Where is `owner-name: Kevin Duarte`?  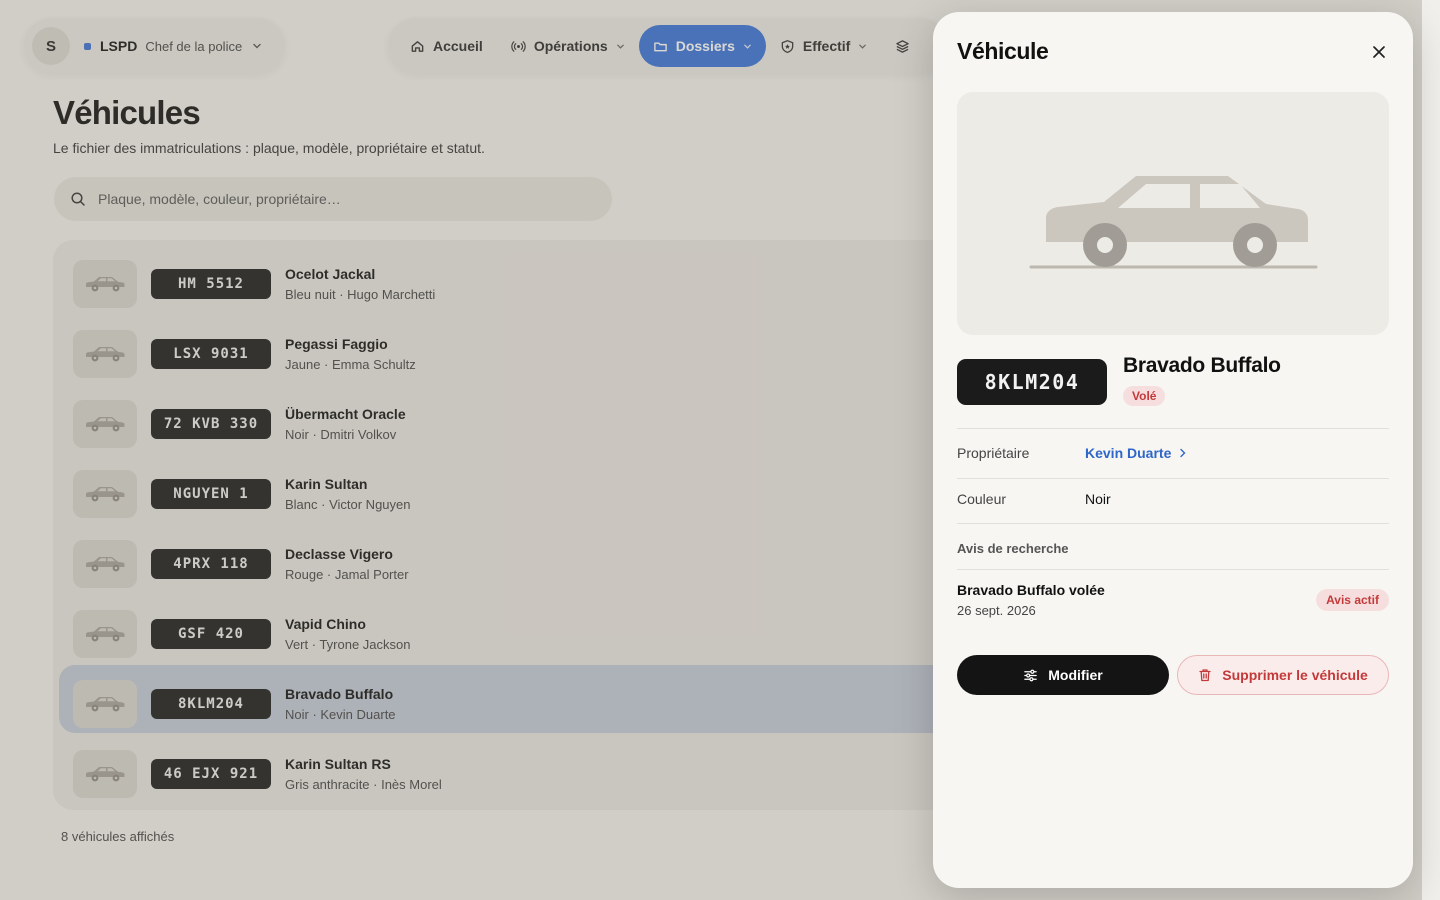 owner-name: Kevin Duarte is located at coordinates (1128, 453).